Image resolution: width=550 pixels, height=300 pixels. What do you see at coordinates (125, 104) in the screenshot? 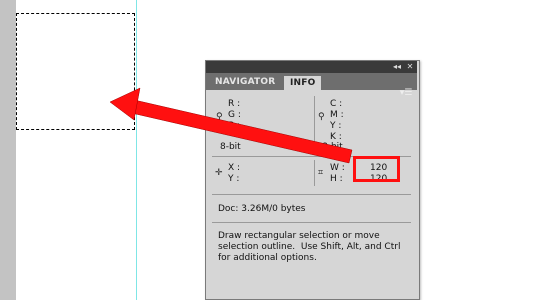
I see `arrow-head` at bounding box center [125, 104].